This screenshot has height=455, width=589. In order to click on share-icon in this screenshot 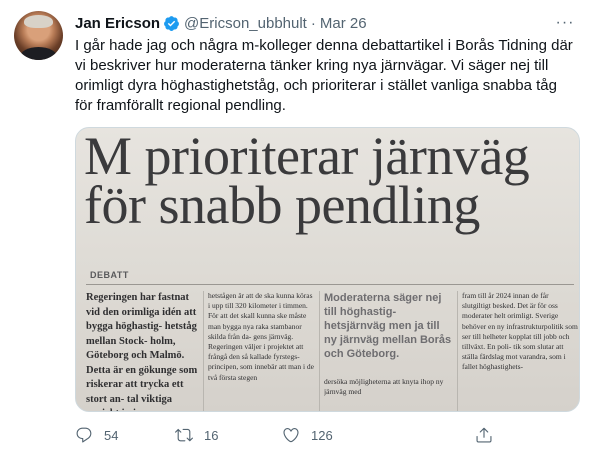, I will do `click(484, 435)`.